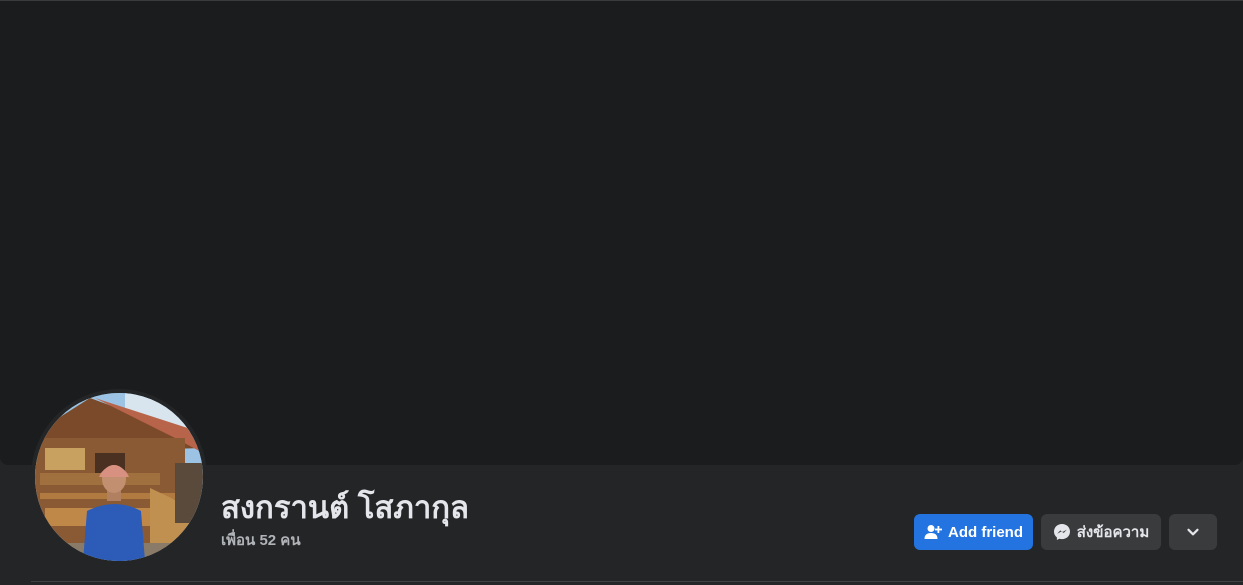  What do you see at coordinates (261, 541) in the screenshot?
I see `friends-count: เพื่อน 52 คน` at bounding box center [261, 541].